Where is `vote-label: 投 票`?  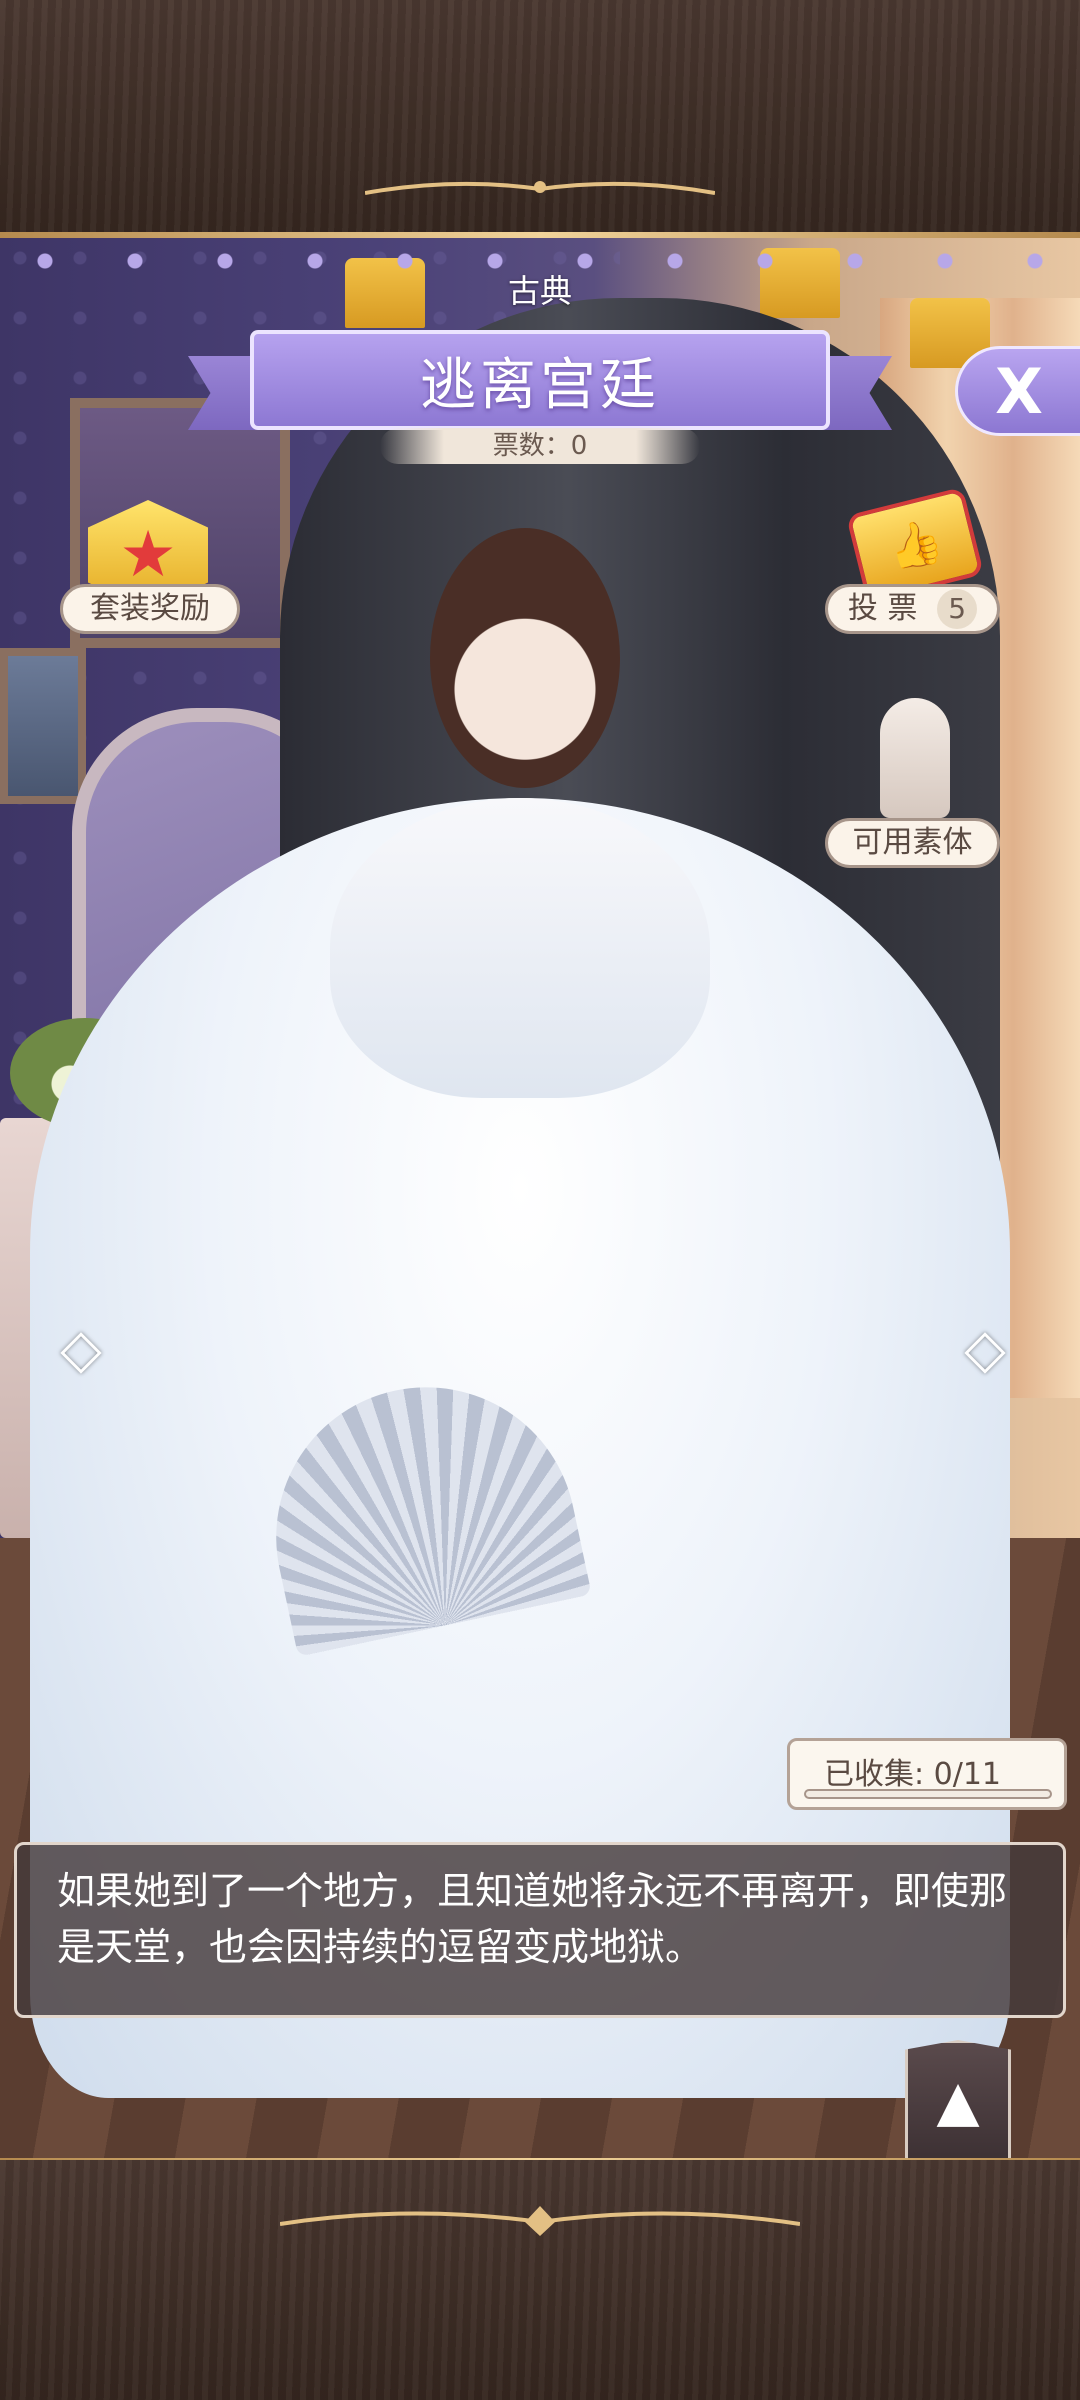
vote-label: 投 票 is located at coordinates (882, 608).